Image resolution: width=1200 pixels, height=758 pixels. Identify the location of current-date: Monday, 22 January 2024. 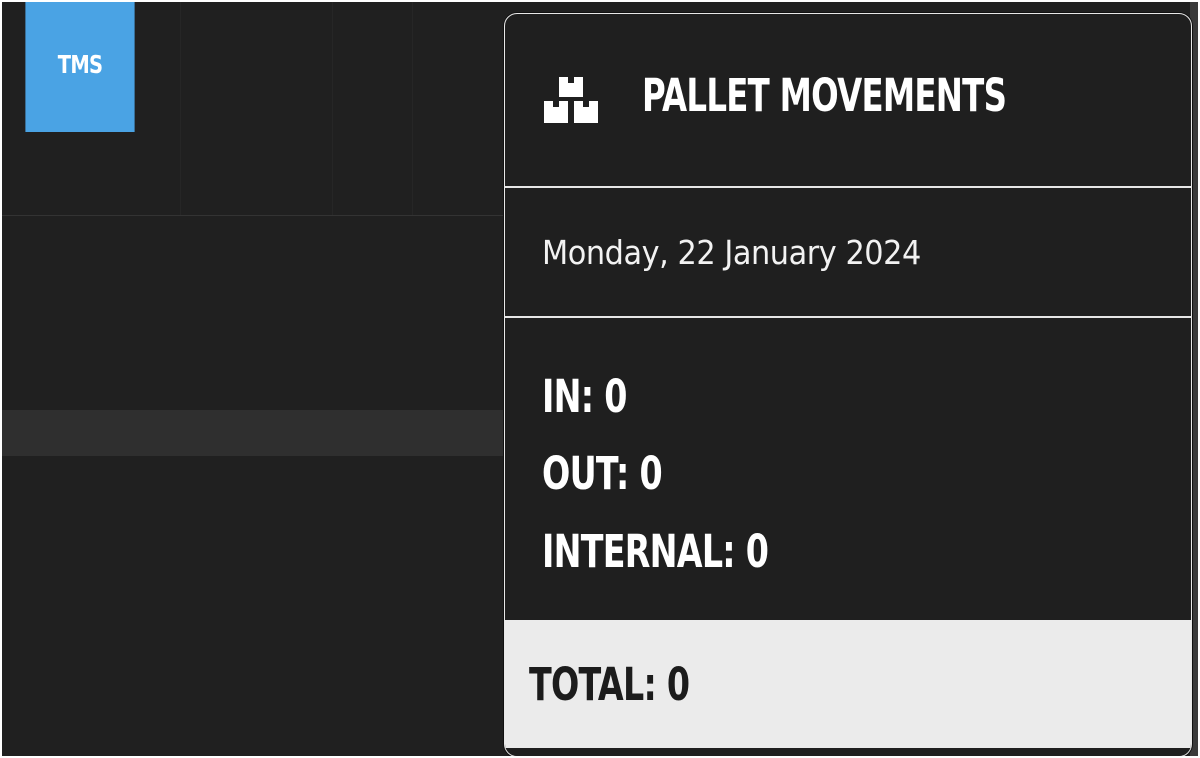
(731, 252).